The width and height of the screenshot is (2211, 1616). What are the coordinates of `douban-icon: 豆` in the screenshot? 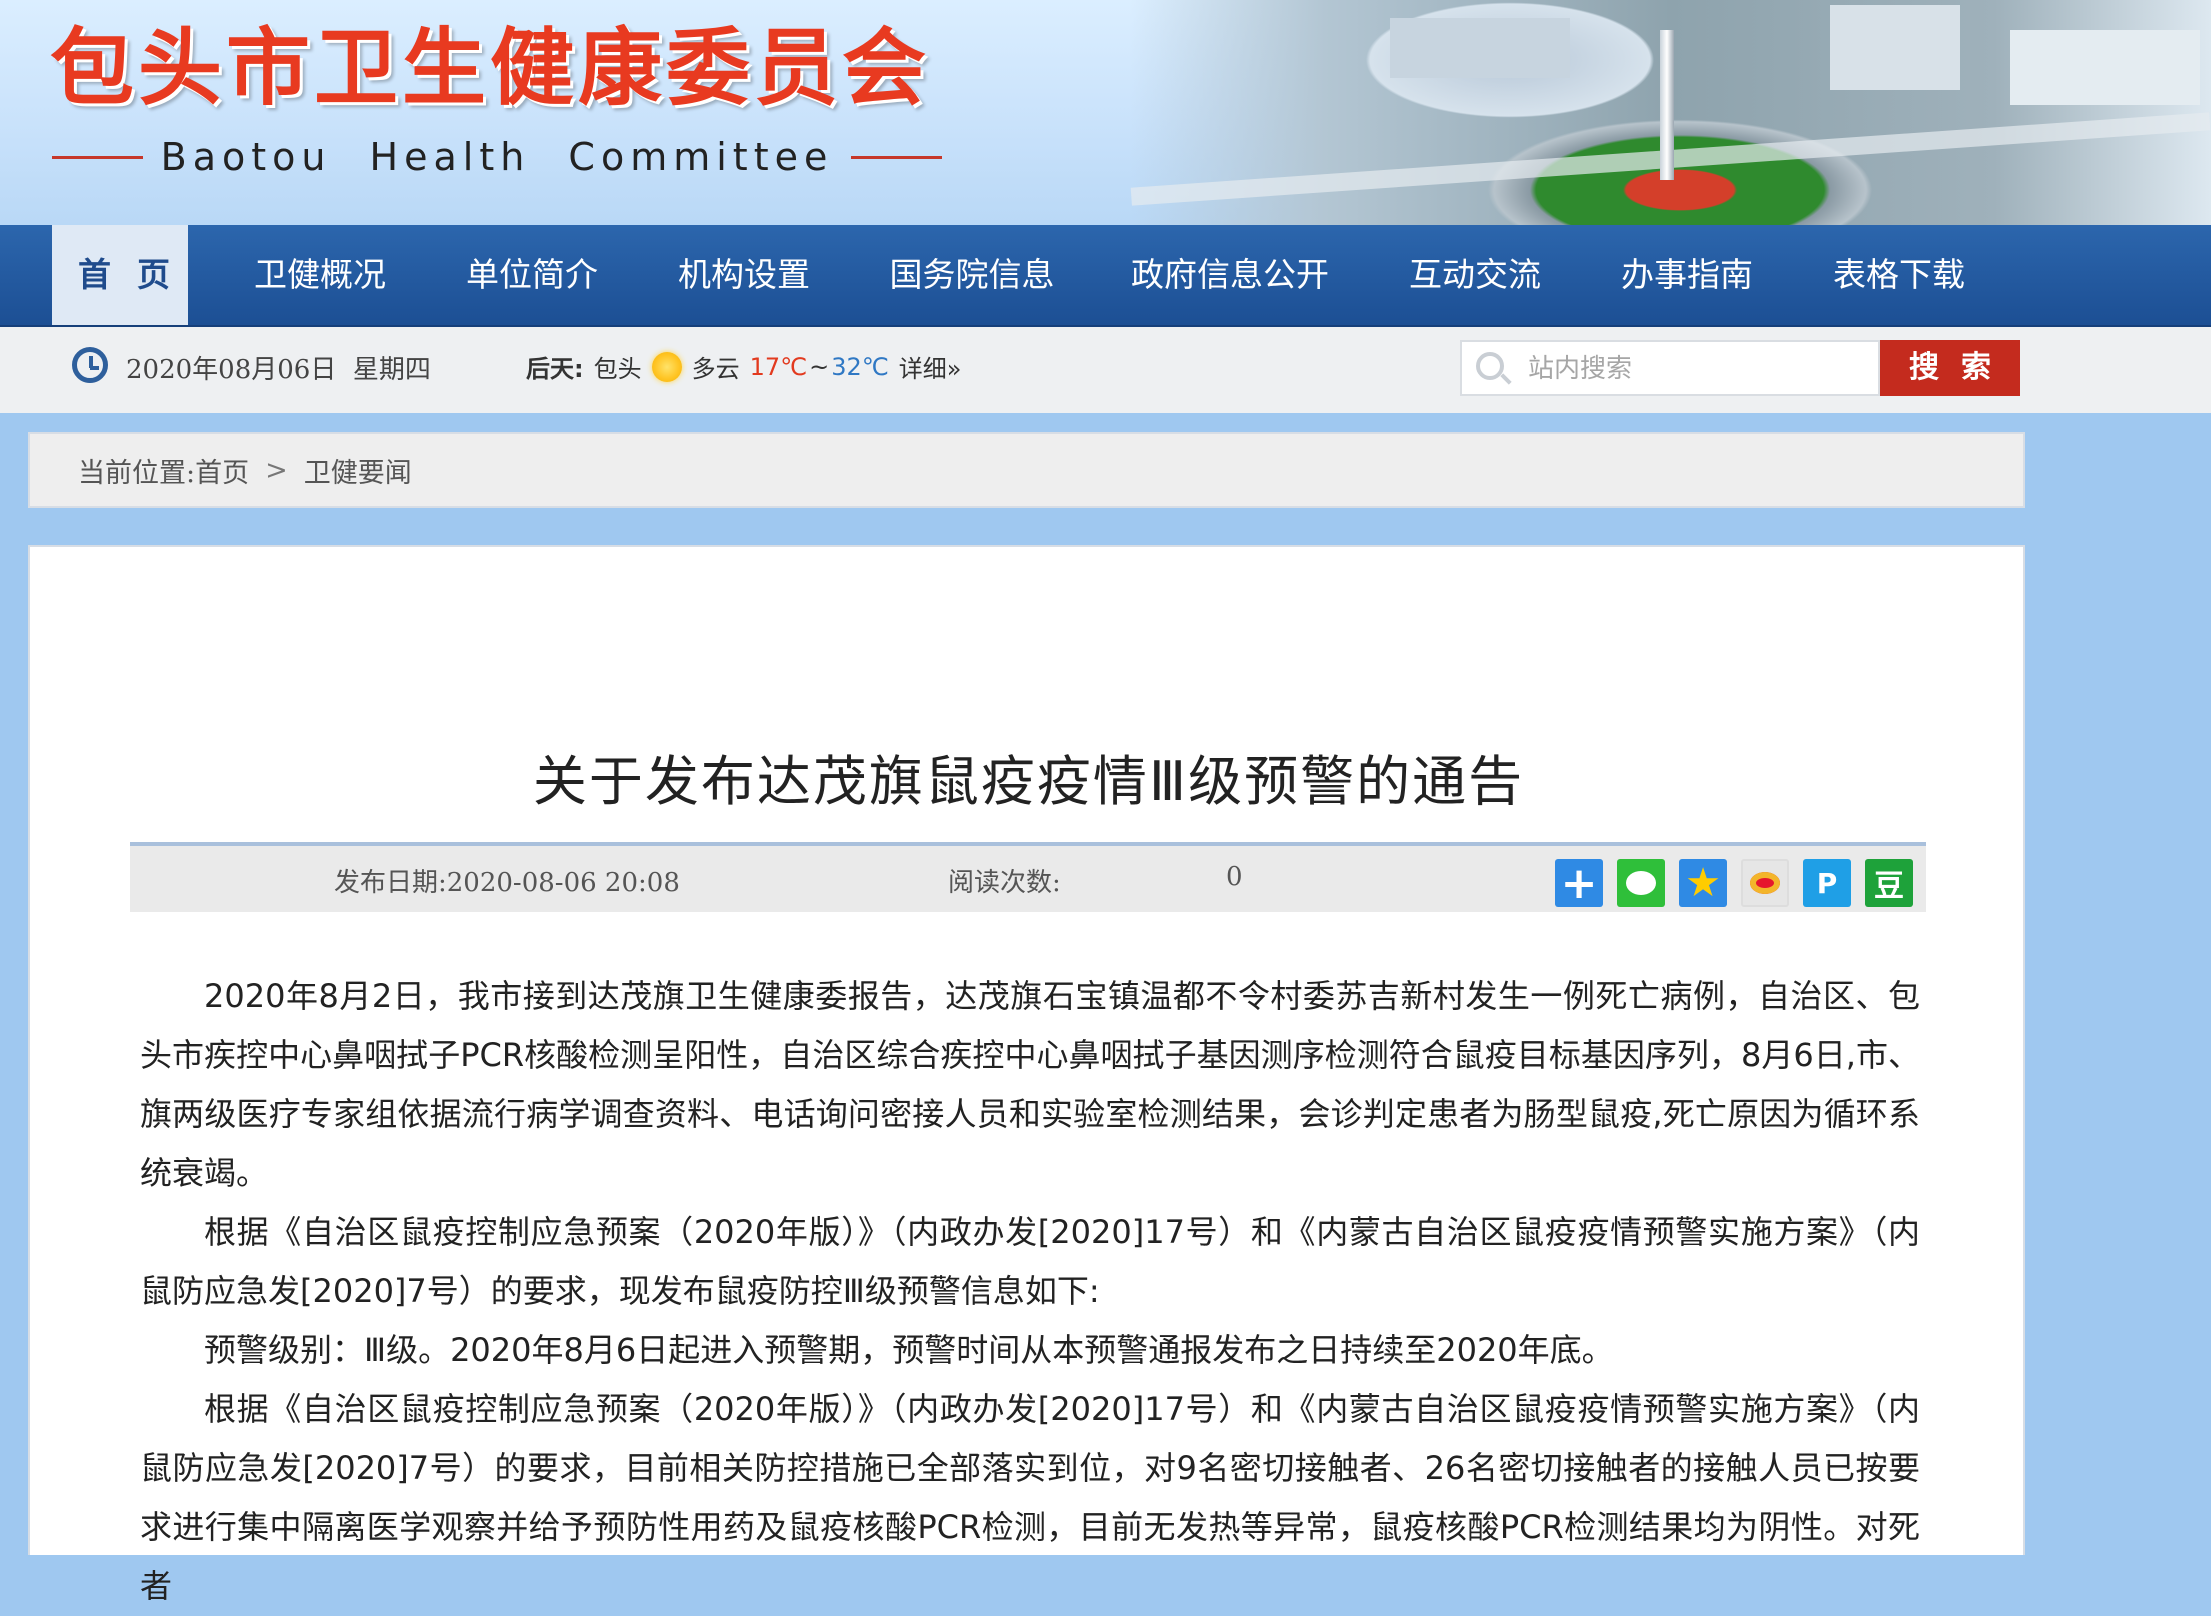 It's located at (1889, 883).